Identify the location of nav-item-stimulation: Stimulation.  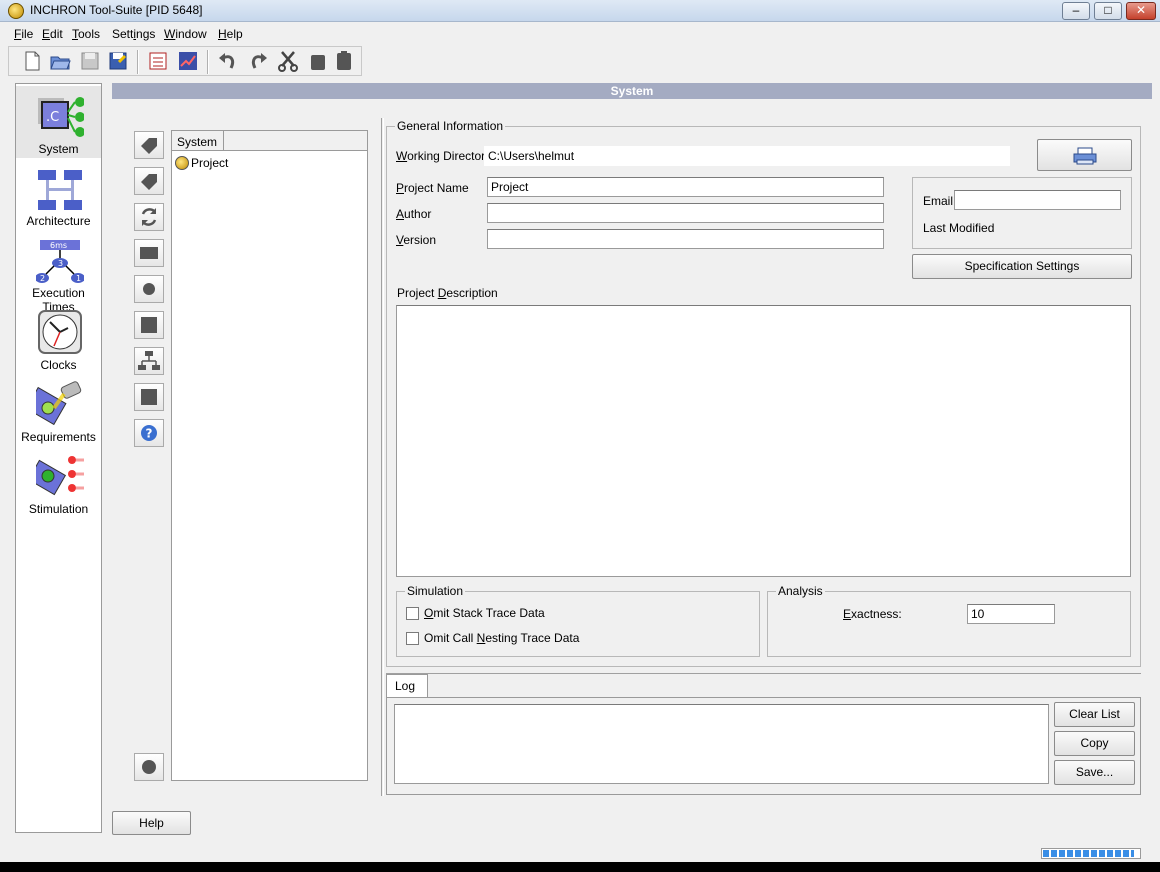
(58, 482).